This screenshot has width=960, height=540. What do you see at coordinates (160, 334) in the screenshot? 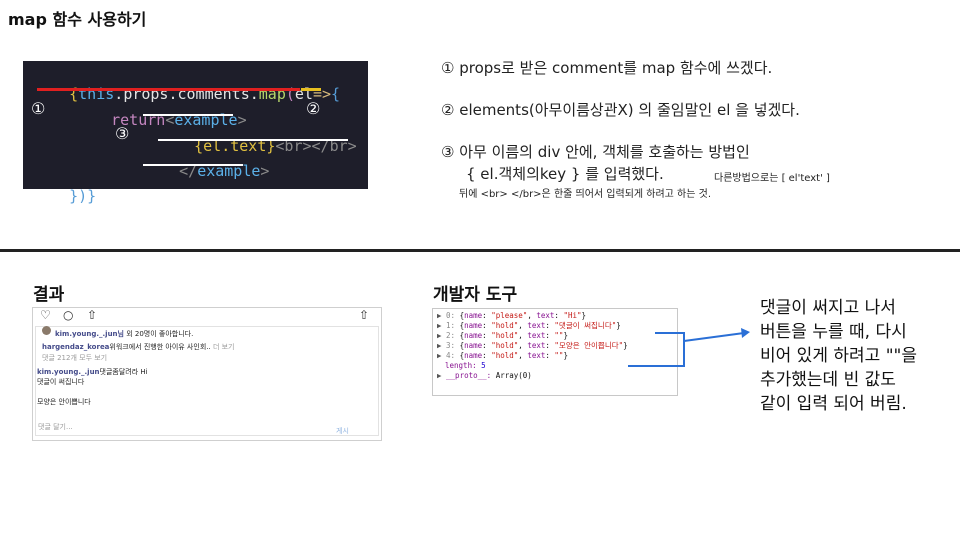
I see `likes-text: 외 20명이 좋아합니다.` at bounding box center [160, 334].